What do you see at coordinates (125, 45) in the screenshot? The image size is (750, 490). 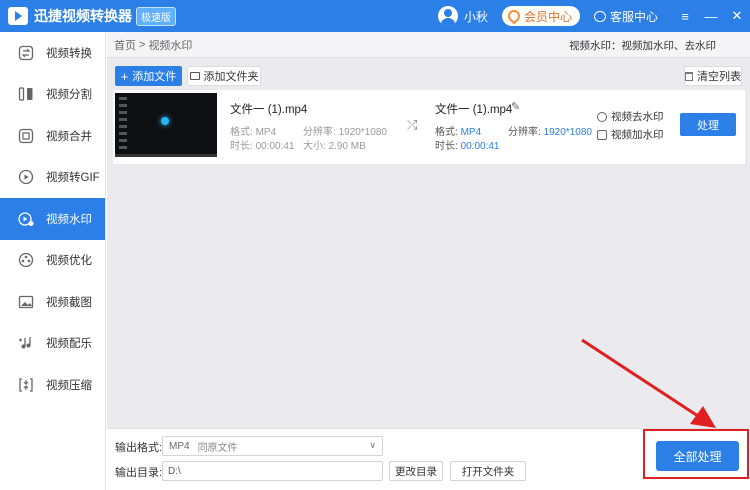 I see `breadcrumb-home: 首页` at bounding box center [125, 45].